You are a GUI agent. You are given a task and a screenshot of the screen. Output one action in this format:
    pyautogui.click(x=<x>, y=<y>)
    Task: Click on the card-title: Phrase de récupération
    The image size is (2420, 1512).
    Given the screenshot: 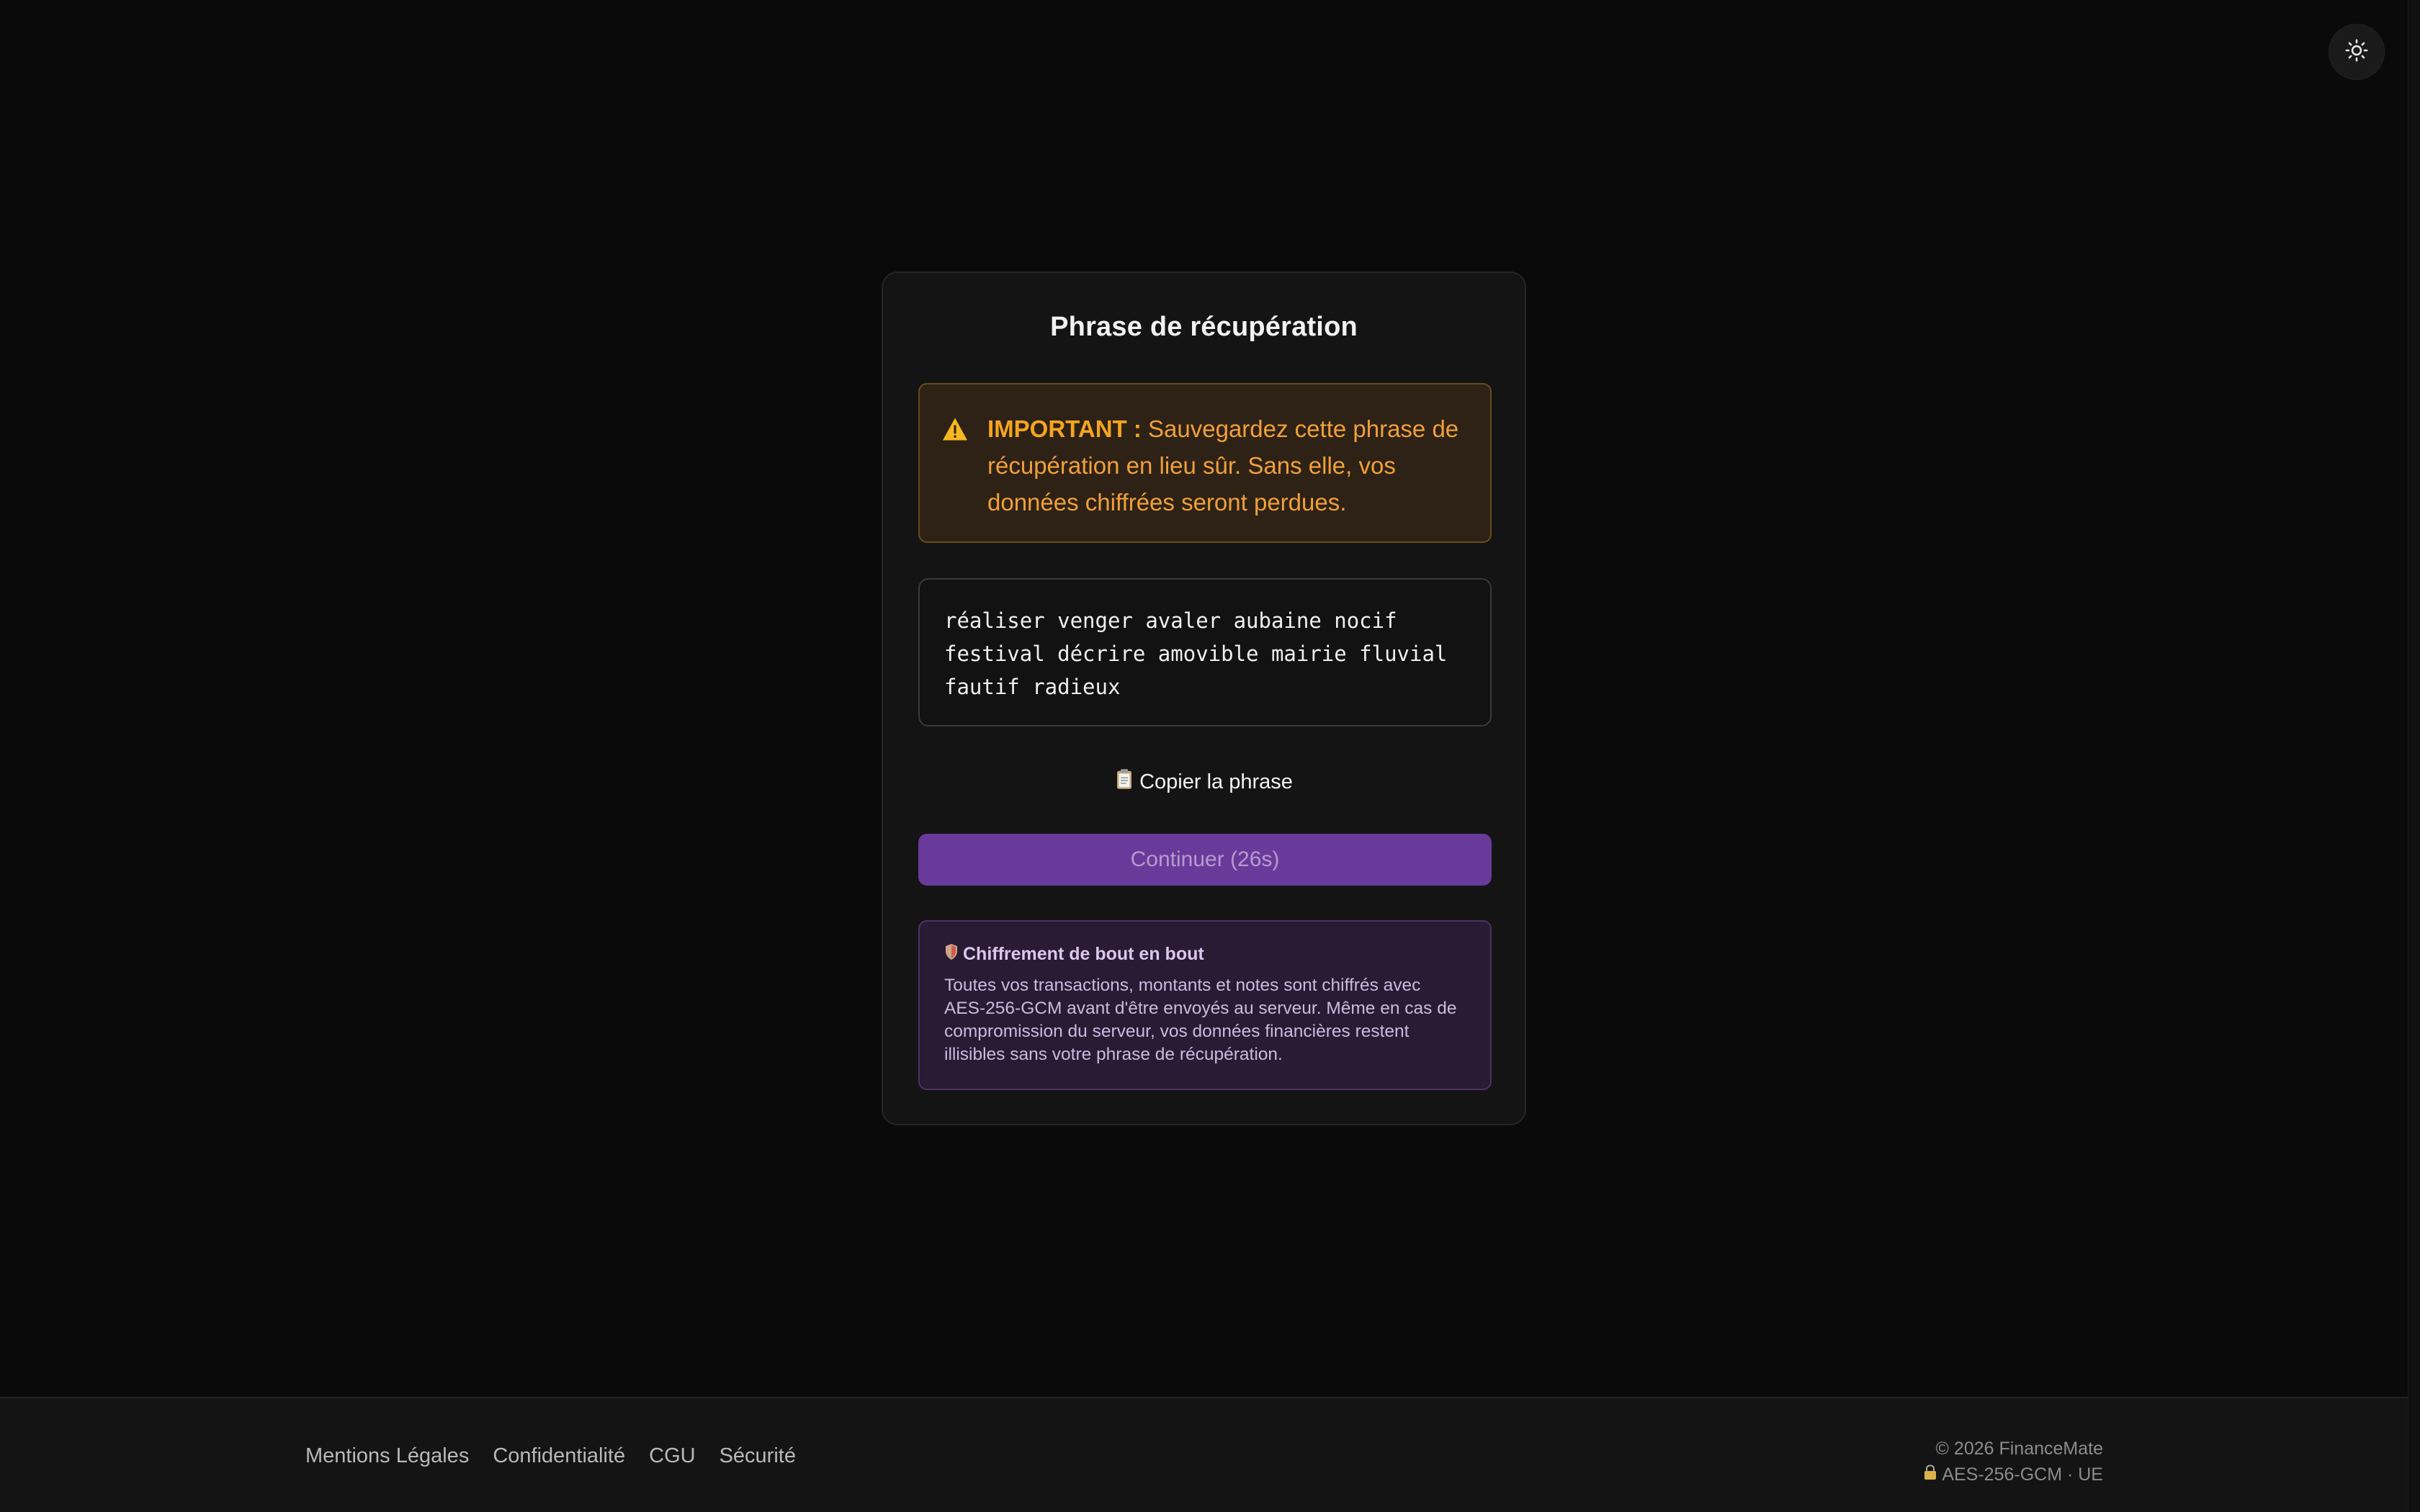 What is the action you would take?
    pyautogui.click(x=1204, y=327)
    